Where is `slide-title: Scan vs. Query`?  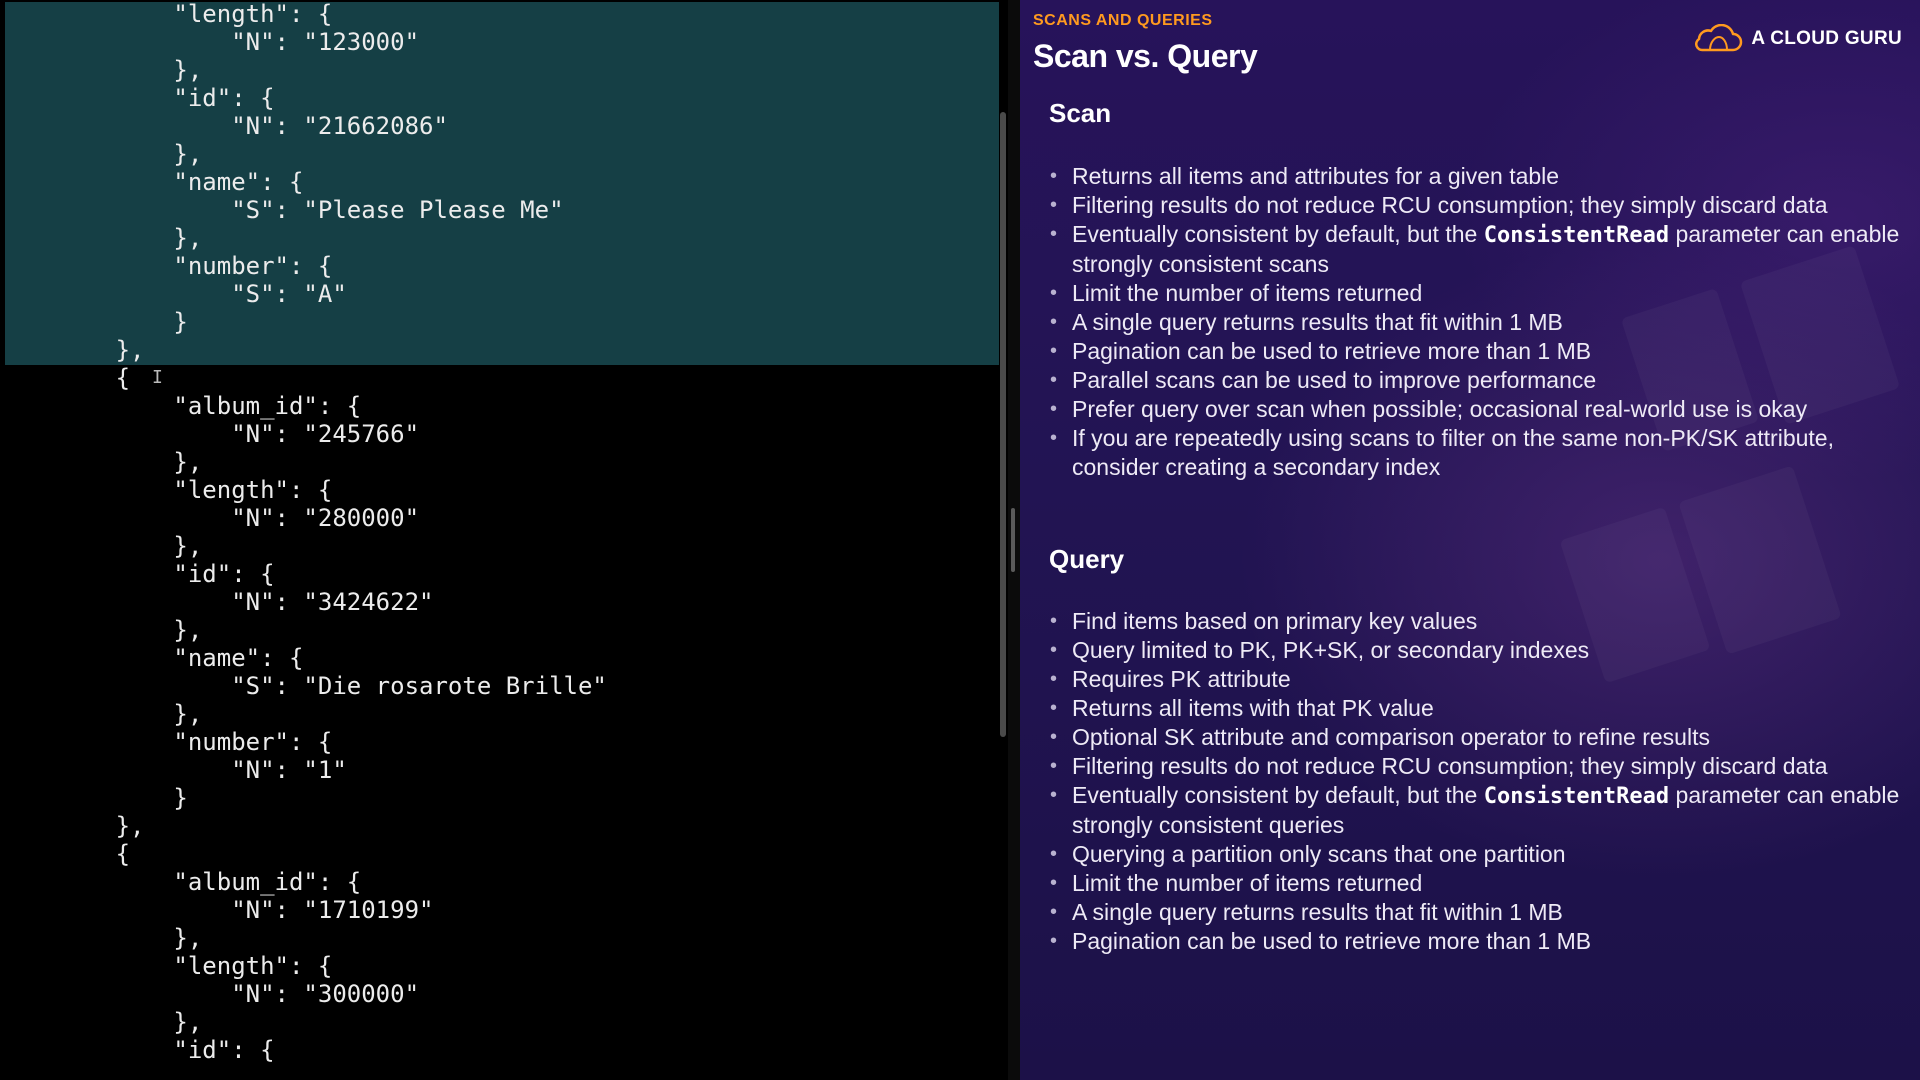
slide-title: Scan vs. Query is located at coordinates (1145, 56).